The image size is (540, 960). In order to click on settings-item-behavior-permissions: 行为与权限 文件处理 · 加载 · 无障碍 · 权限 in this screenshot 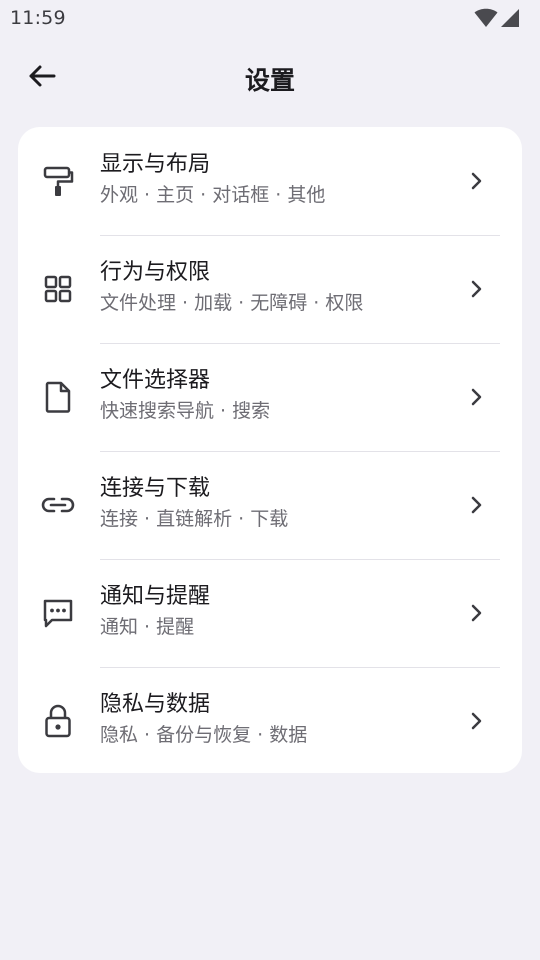, I will do `click(270, 289)`.